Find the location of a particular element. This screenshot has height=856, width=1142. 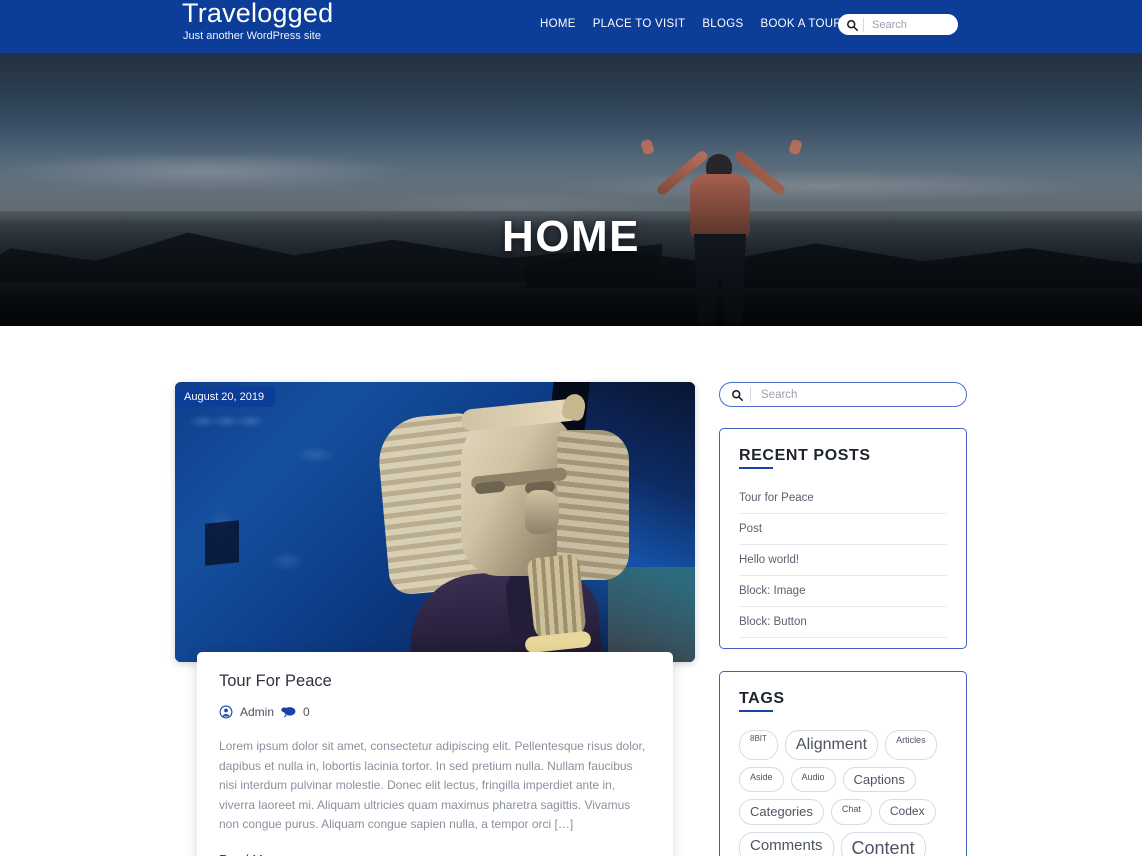

post-date-badge: August 20, 2019 is located at coordinates (225, 397).